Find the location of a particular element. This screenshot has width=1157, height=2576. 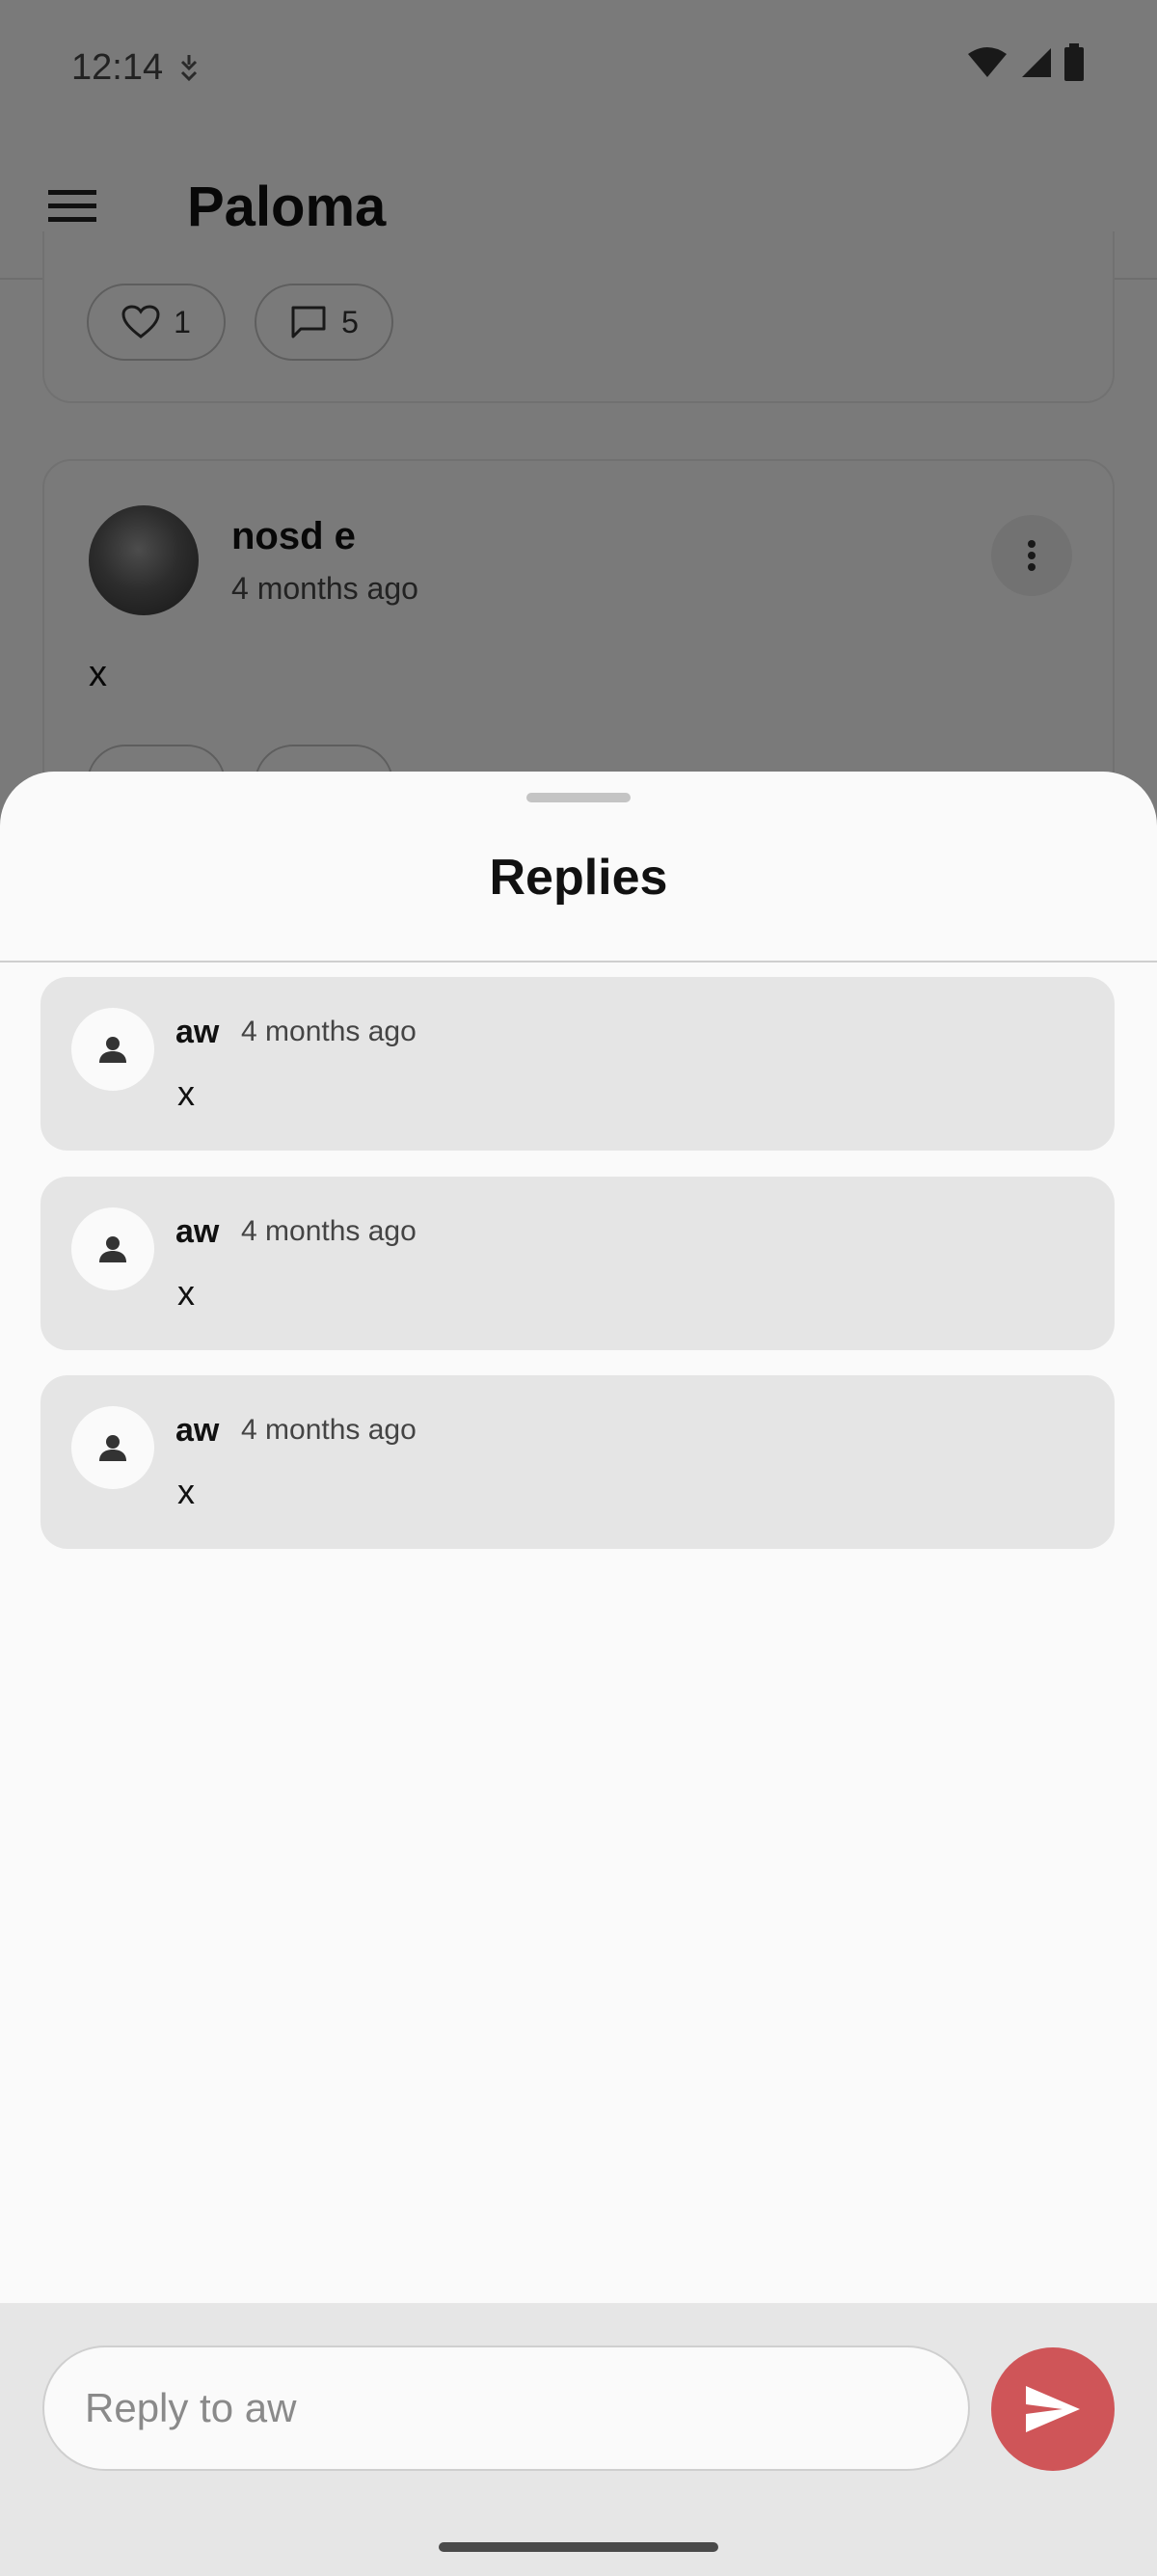

sheet-title: Replies is located at coordinates (578, 878).